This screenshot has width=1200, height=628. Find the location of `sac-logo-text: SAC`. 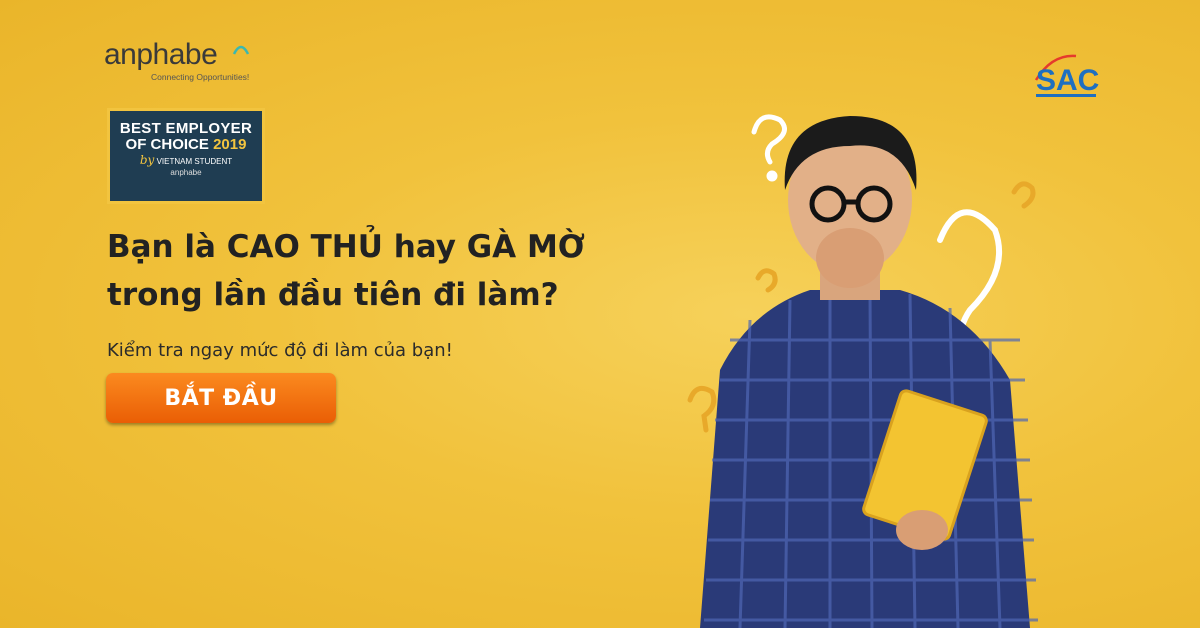

sac-logo-text: SAC is located at coordinates (1067, 80).